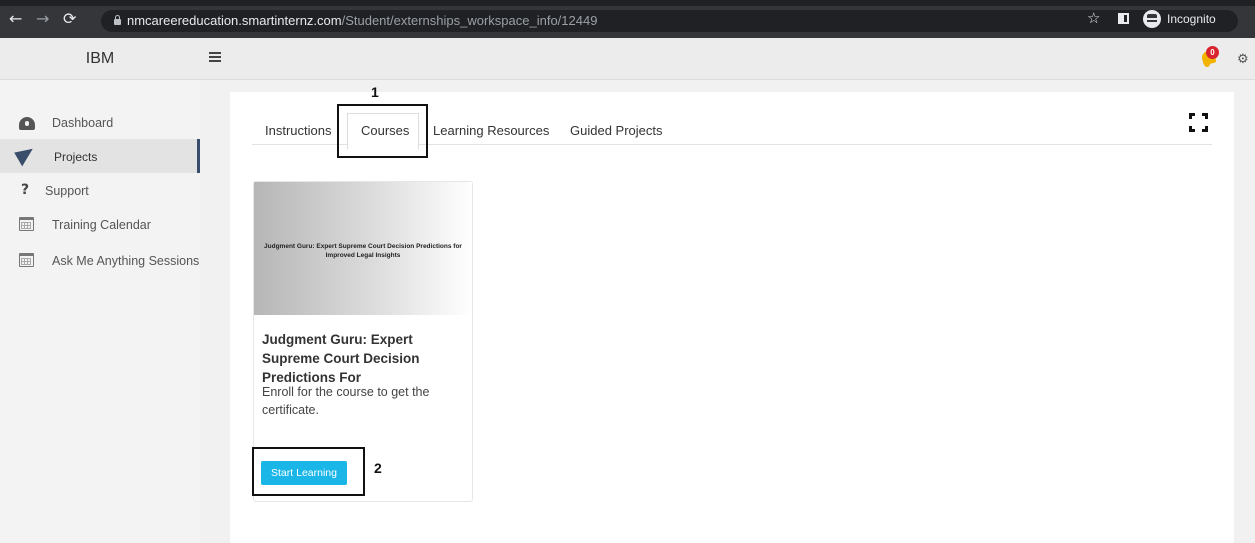  What do you see at coordinates (76, 157) in the screenshot?
I see `sidebar-item-label: Projects` at bounding box center [76, 157].